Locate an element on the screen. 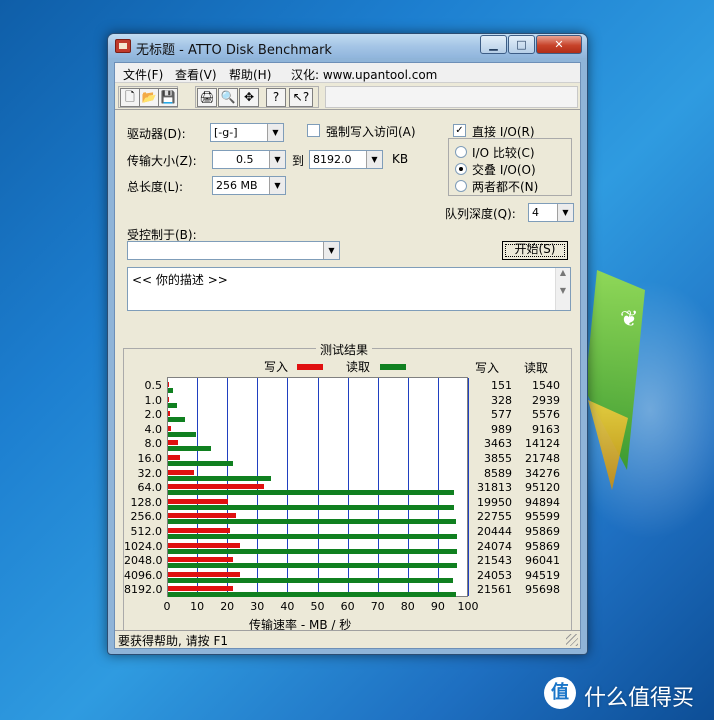  close-button: ✕ is located at coordinates (559, 44).